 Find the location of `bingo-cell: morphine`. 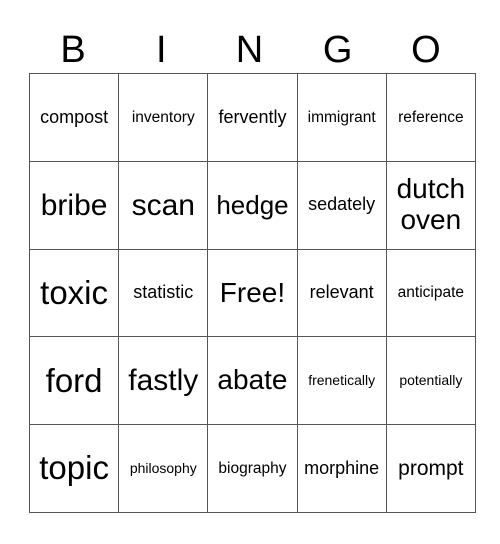

bingo-cell: morphine is located at coordinates (341, 468).